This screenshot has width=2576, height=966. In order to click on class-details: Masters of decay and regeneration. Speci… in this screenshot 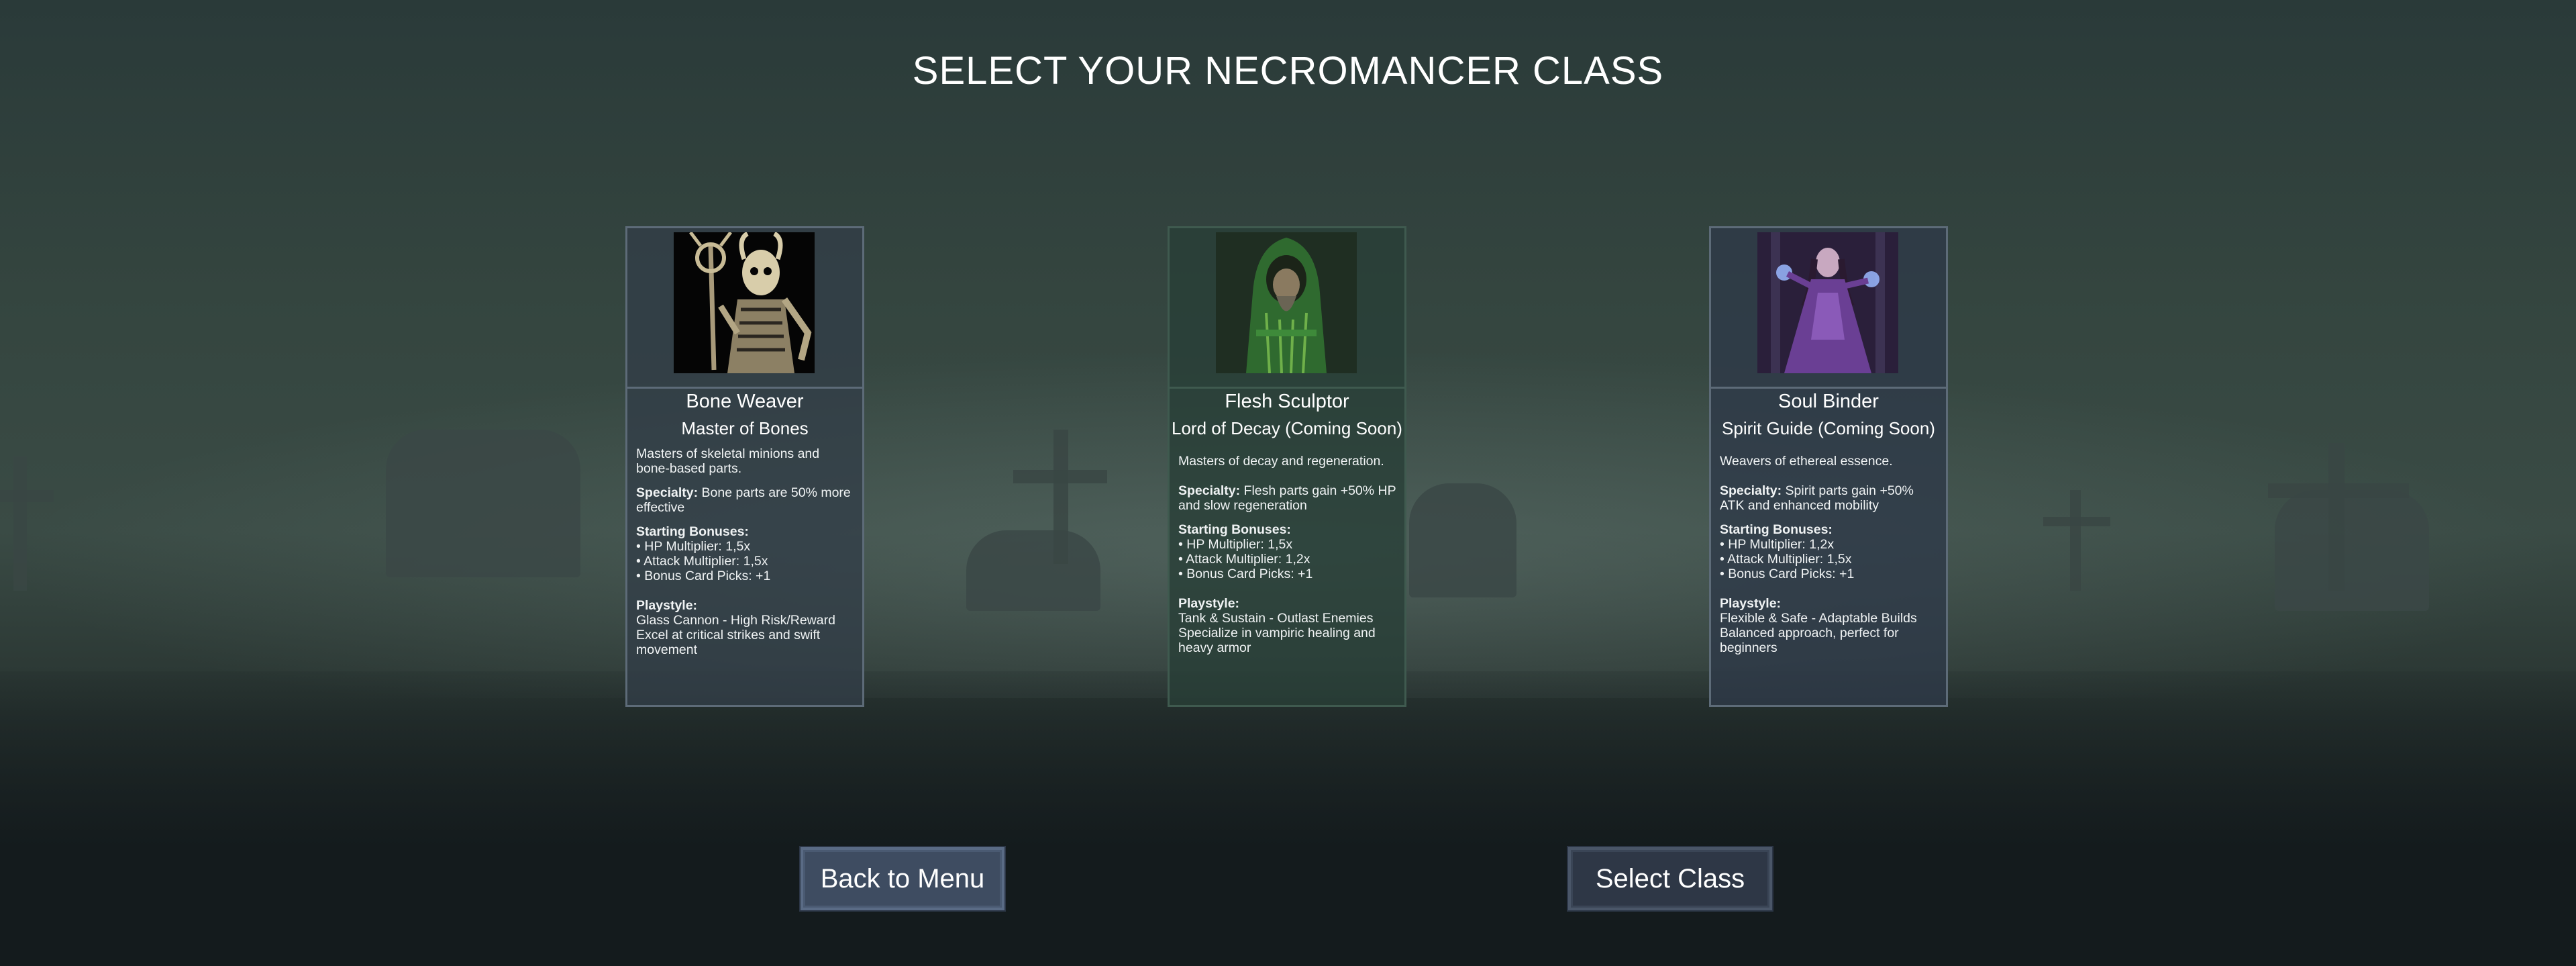, I will do `click(1287, 554)`.